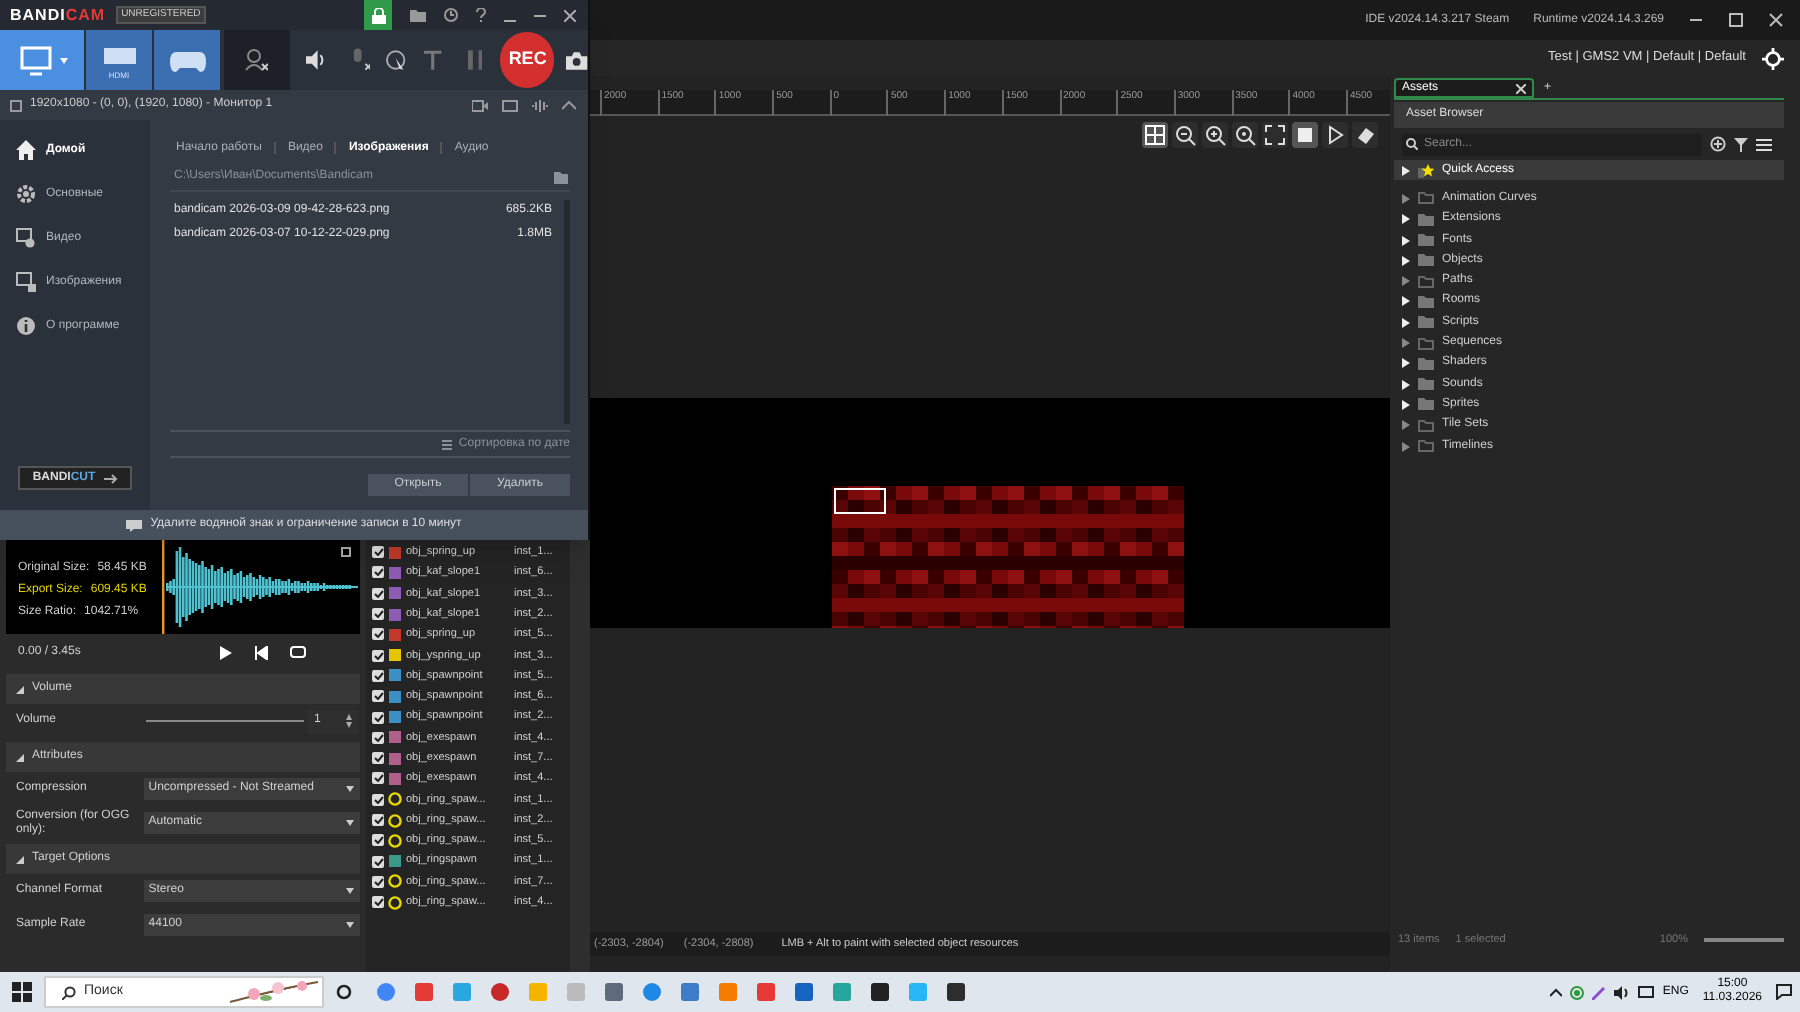 The image size is (1800, 1012). What do you see at coordinates (344, 992) in the screenshot?
I see `task-view-icon` at bounding box center [344, 992].